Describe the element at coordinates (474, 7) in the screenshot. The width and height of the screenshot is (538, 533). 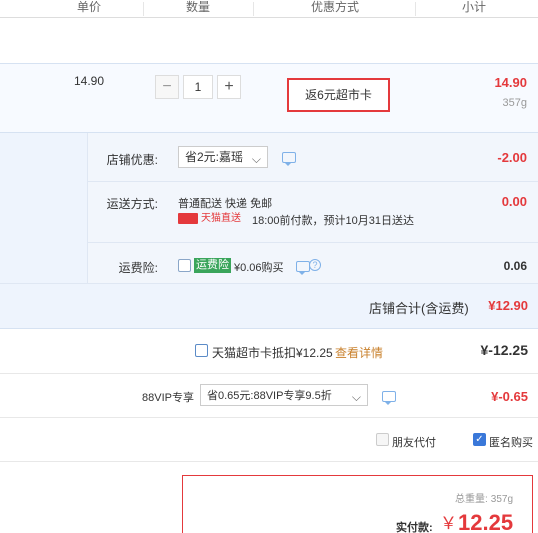
I see `header-subtotal: 小计` at that location.